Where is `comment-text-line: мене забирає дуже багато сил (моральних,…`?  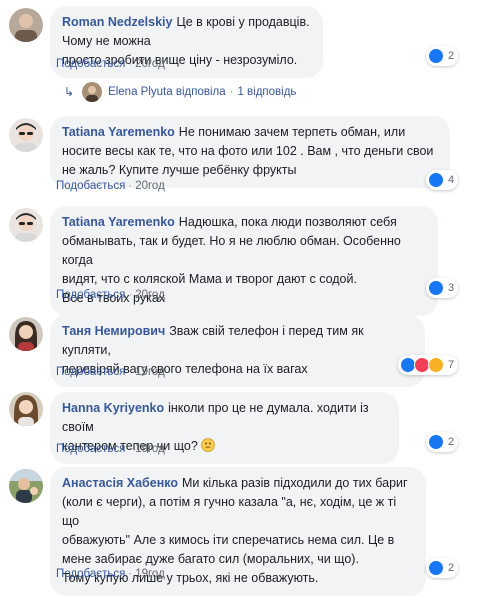 comment-text-line: мене забирає дуже багато сил (моральних,… is located at coordinates (210, 559).